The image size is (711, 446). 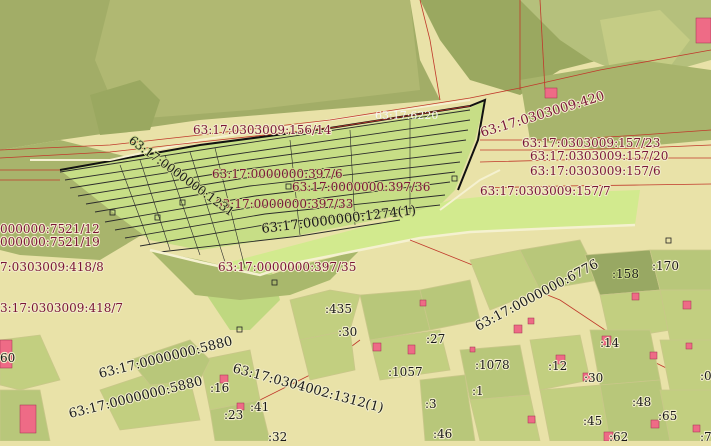 I want to click on parcel-label: 63:17:0000000:397/36, so click(x=361, y=187).